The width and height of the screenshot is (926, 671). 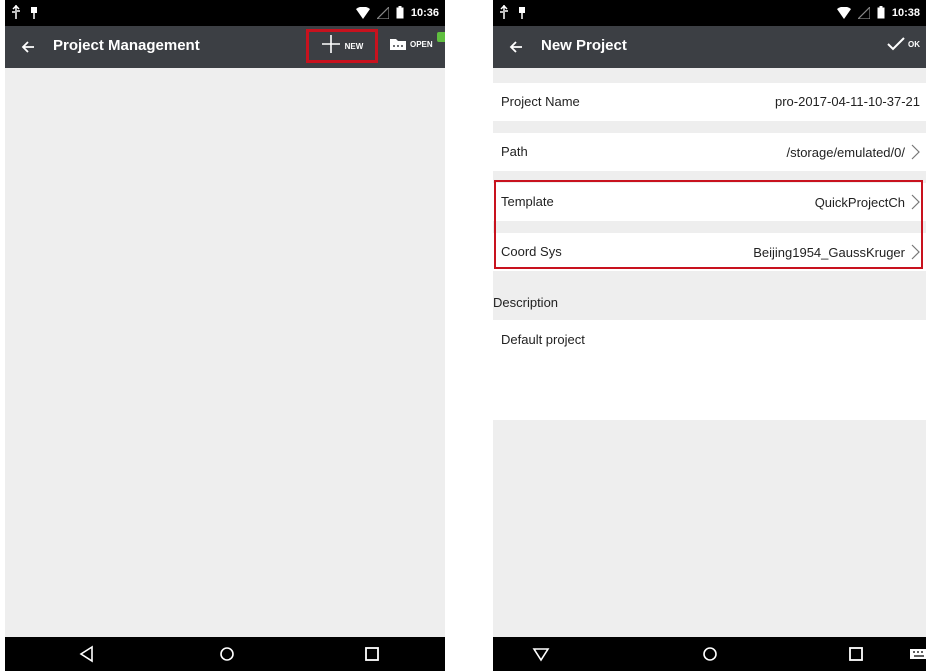 What do you see at coordinates (584, 45) in the screenshot?
I see `page-title: New Project` at bounding box center [584, 45].